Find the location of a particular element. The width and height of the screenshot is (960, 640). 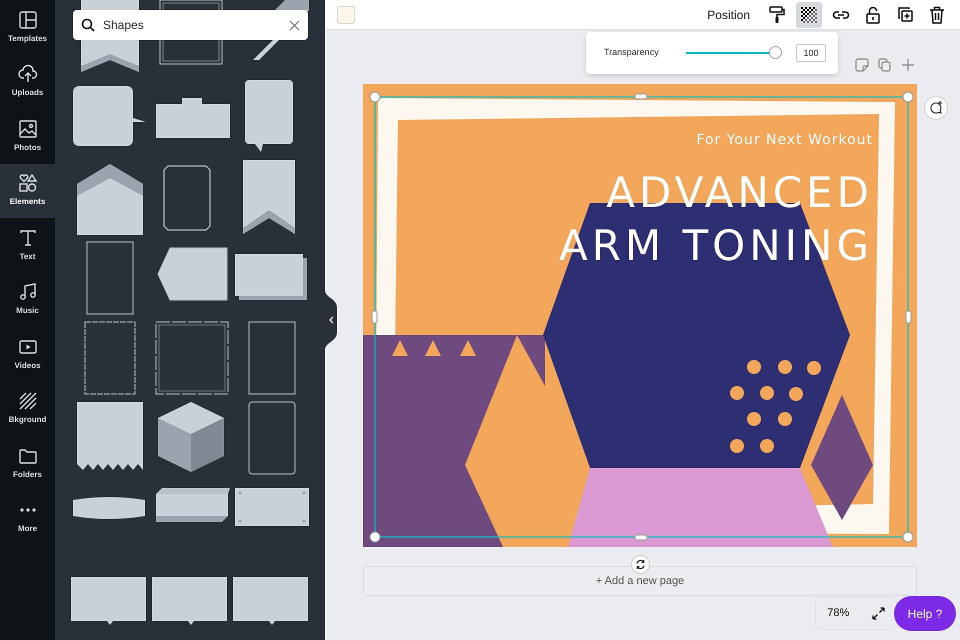

search-icon is located at coordinates (88, 25).